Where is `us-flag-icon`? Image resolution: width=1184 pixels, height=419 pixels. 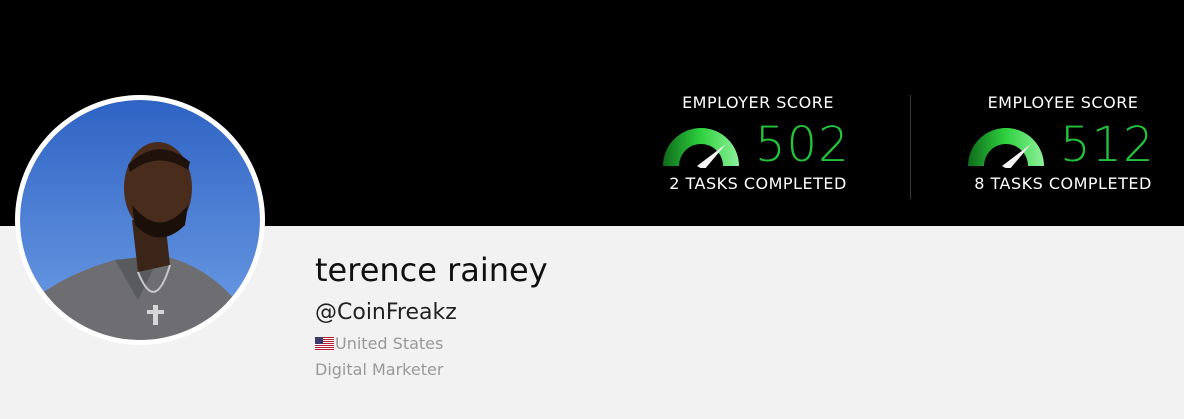 us-flag-icon is located at coordinates (324, 343).